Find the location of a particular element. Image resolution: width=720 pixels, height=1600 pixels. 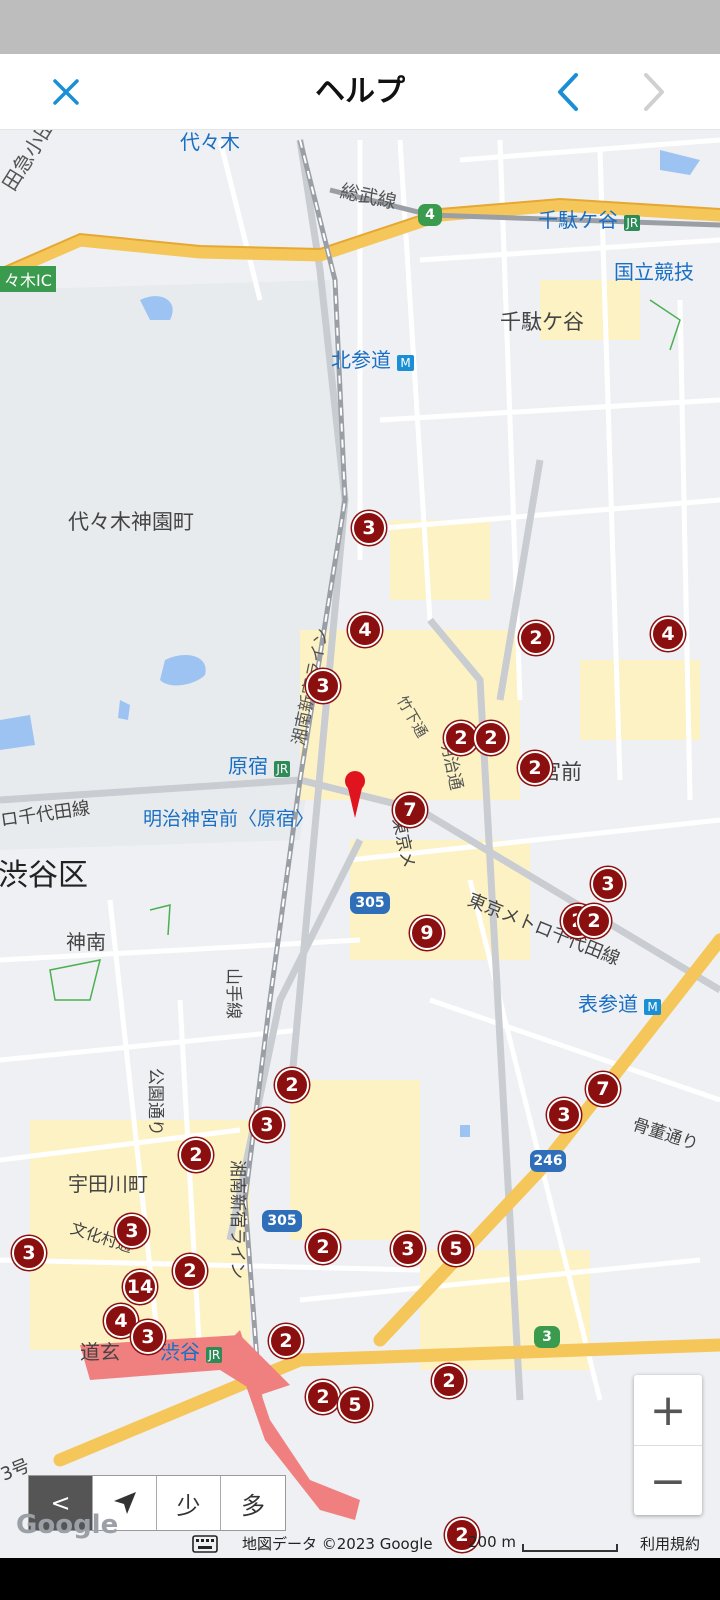

terms-link: 利用規約 is located at coordinates (670, 1543).